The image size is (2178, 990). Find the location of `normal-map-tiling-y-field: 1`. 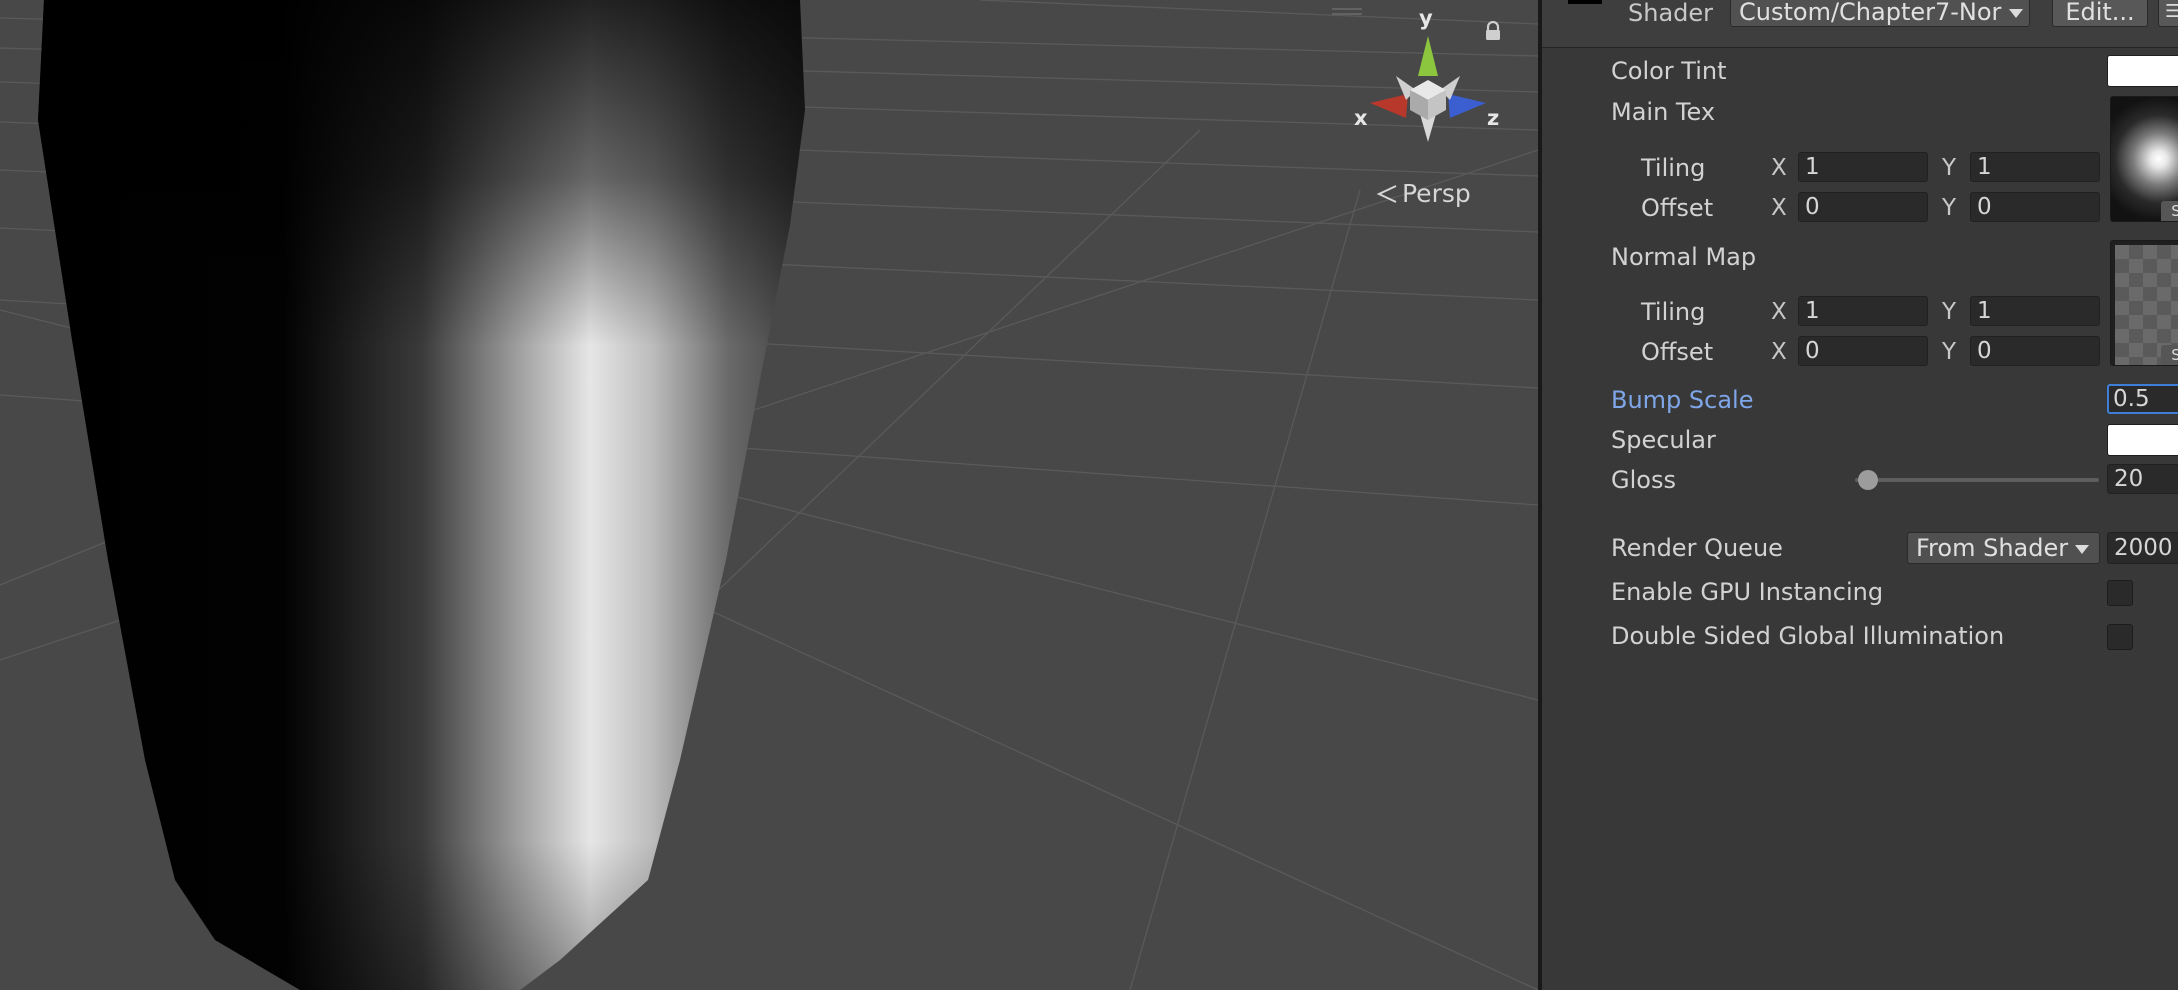

normal-map-tiling-y-field: 1 is located at coordinates (2035, 311).